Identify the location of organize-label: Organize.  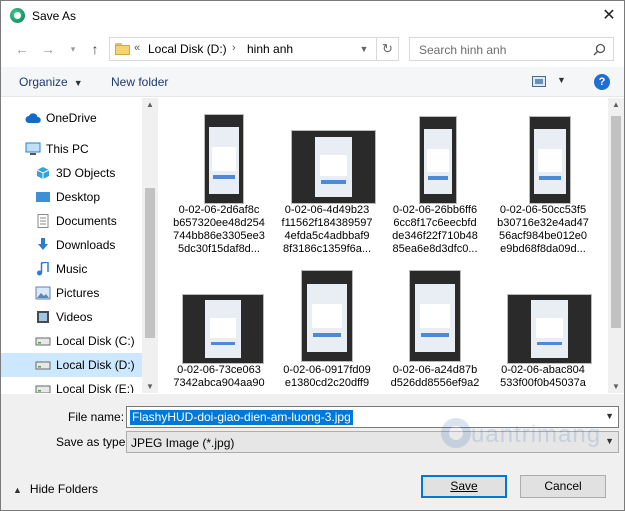
(43, 82).